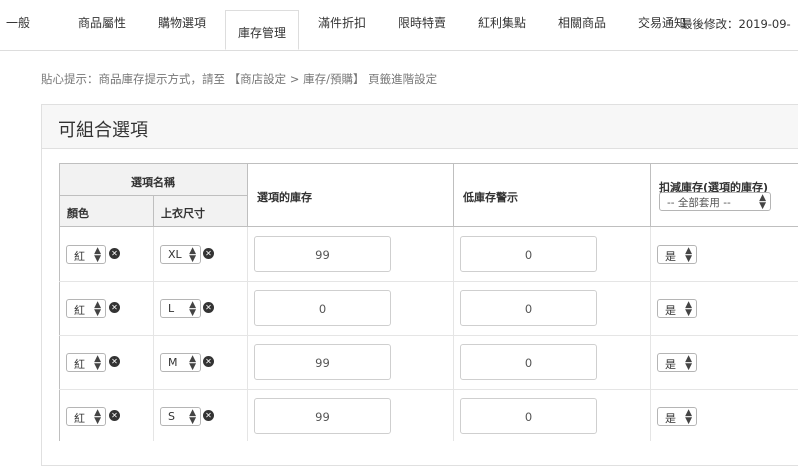 This screenshot has height=466, width=798. What do you see at coordinates (662, 22) in the screenshot?
I see `tab-transaction-notice: 交易通知` at bounding box center [662, 22].